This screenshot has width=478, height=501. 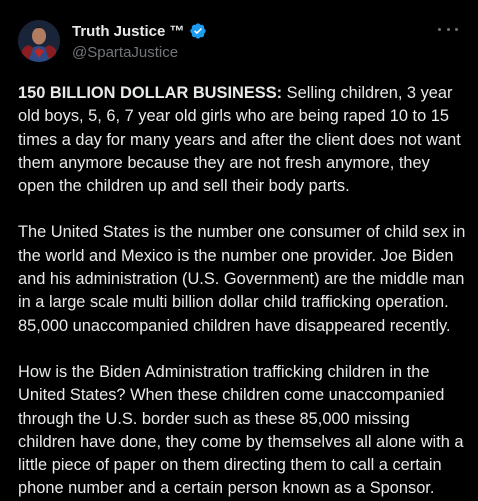 I want to click on tweet-headline: 150 BILLION DOLLAR BUSINESS:, so click(x=150, y=93).